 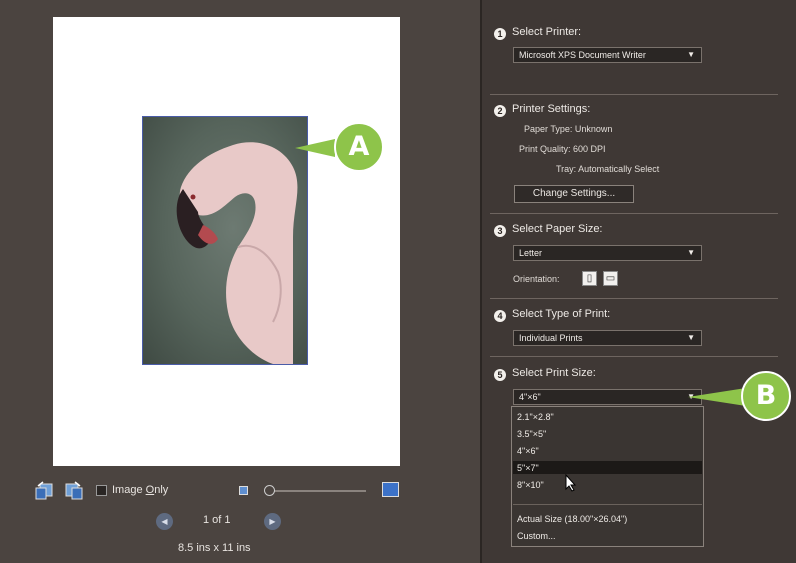 What do you see at coordinates (531, 253) in the screenshot?
I see `paper-size-value: Letter` at bounding box center [531, 253].